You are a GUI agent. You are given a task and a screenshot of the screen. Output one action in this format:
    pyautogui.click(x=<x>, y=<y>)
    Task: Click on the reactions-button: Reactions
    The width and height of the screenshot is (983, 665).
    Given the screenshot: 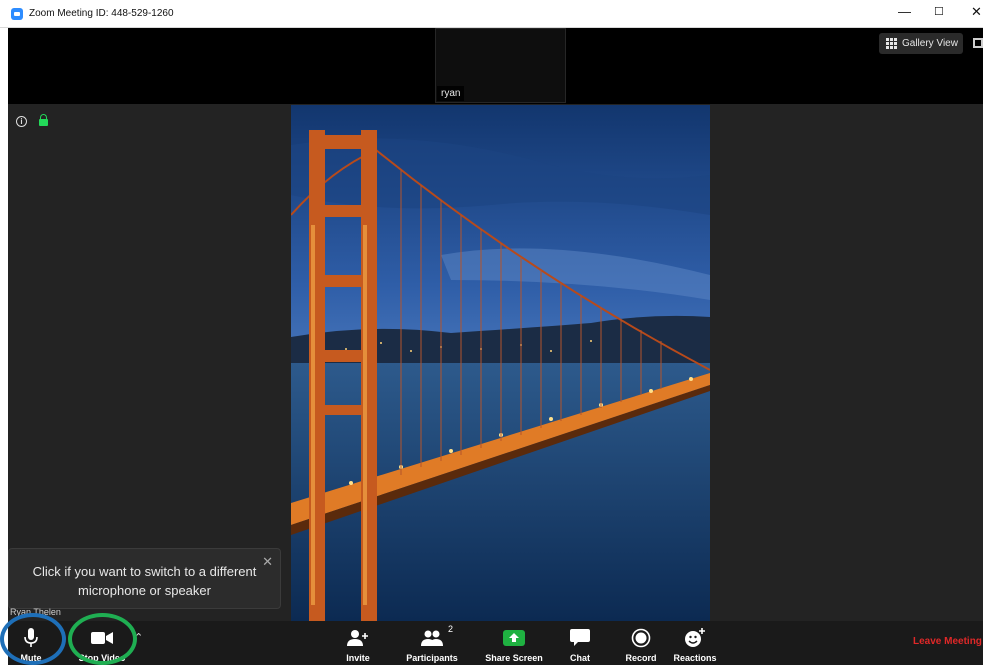 What is the action you would take?
    pyautogui.click(x=695, y=643)
    